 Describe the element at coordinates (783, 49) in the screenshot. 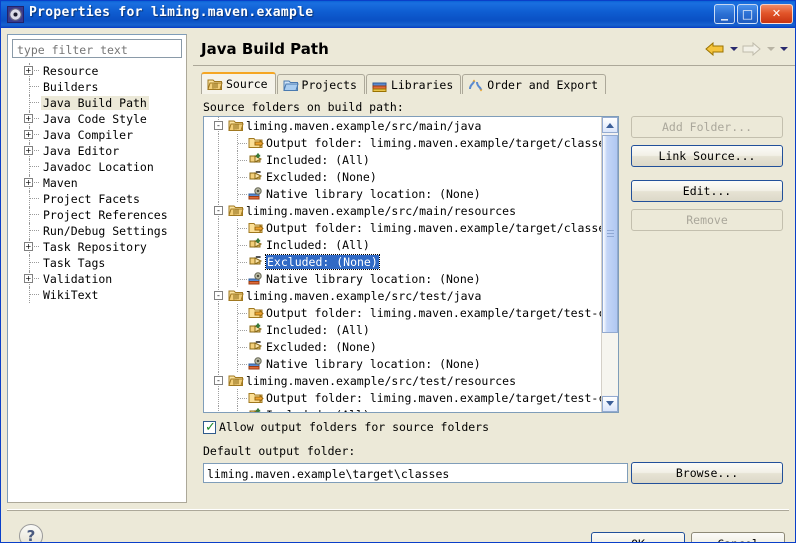

I see `chevron-down-icon` at that location.